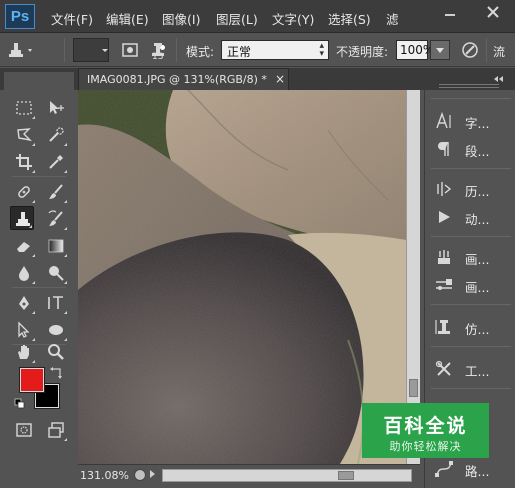  I want to click on menu-file: 文件(F), so click(72, 18).